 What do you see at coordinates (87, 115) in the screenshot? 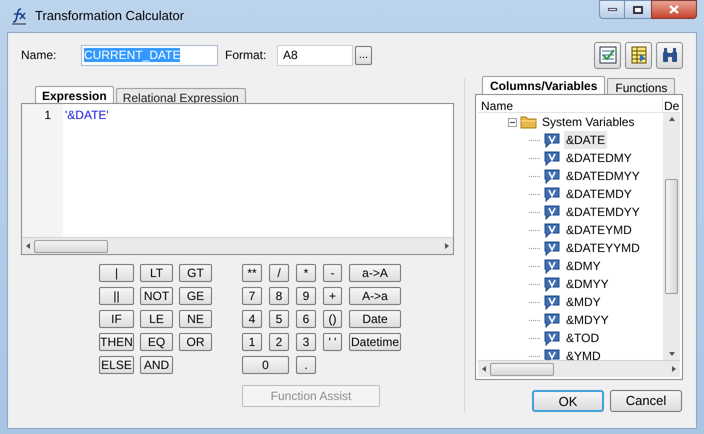
I see `code-line: '&DATE'` at bounding box center [87, 115].